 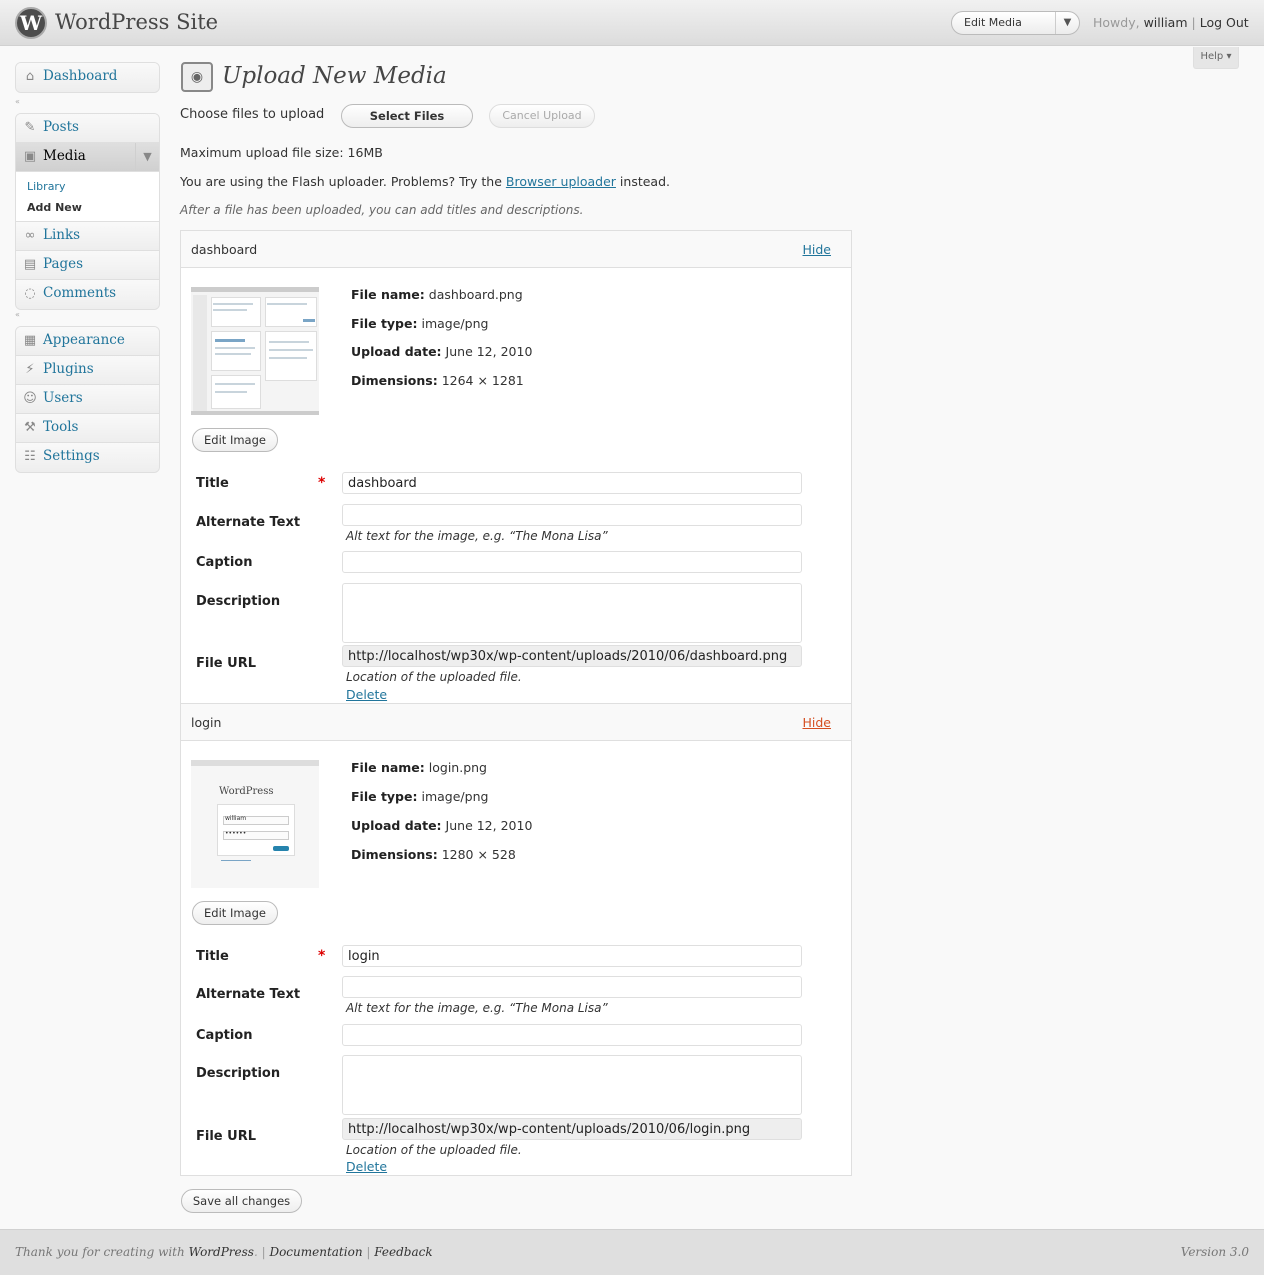 What do you see at coordinates (136, 22) in the screenshot?
I see `site-title: WordPress Site` at bounding box center [136, 22].